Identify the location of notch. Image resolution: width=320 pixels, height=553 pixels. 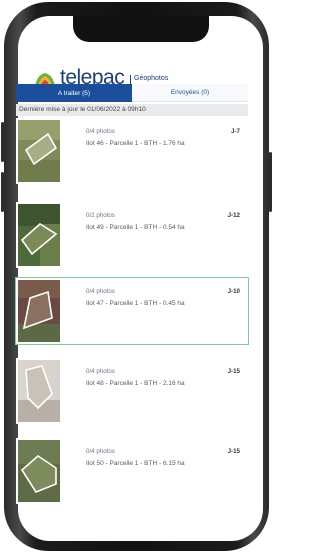
(141, 29).